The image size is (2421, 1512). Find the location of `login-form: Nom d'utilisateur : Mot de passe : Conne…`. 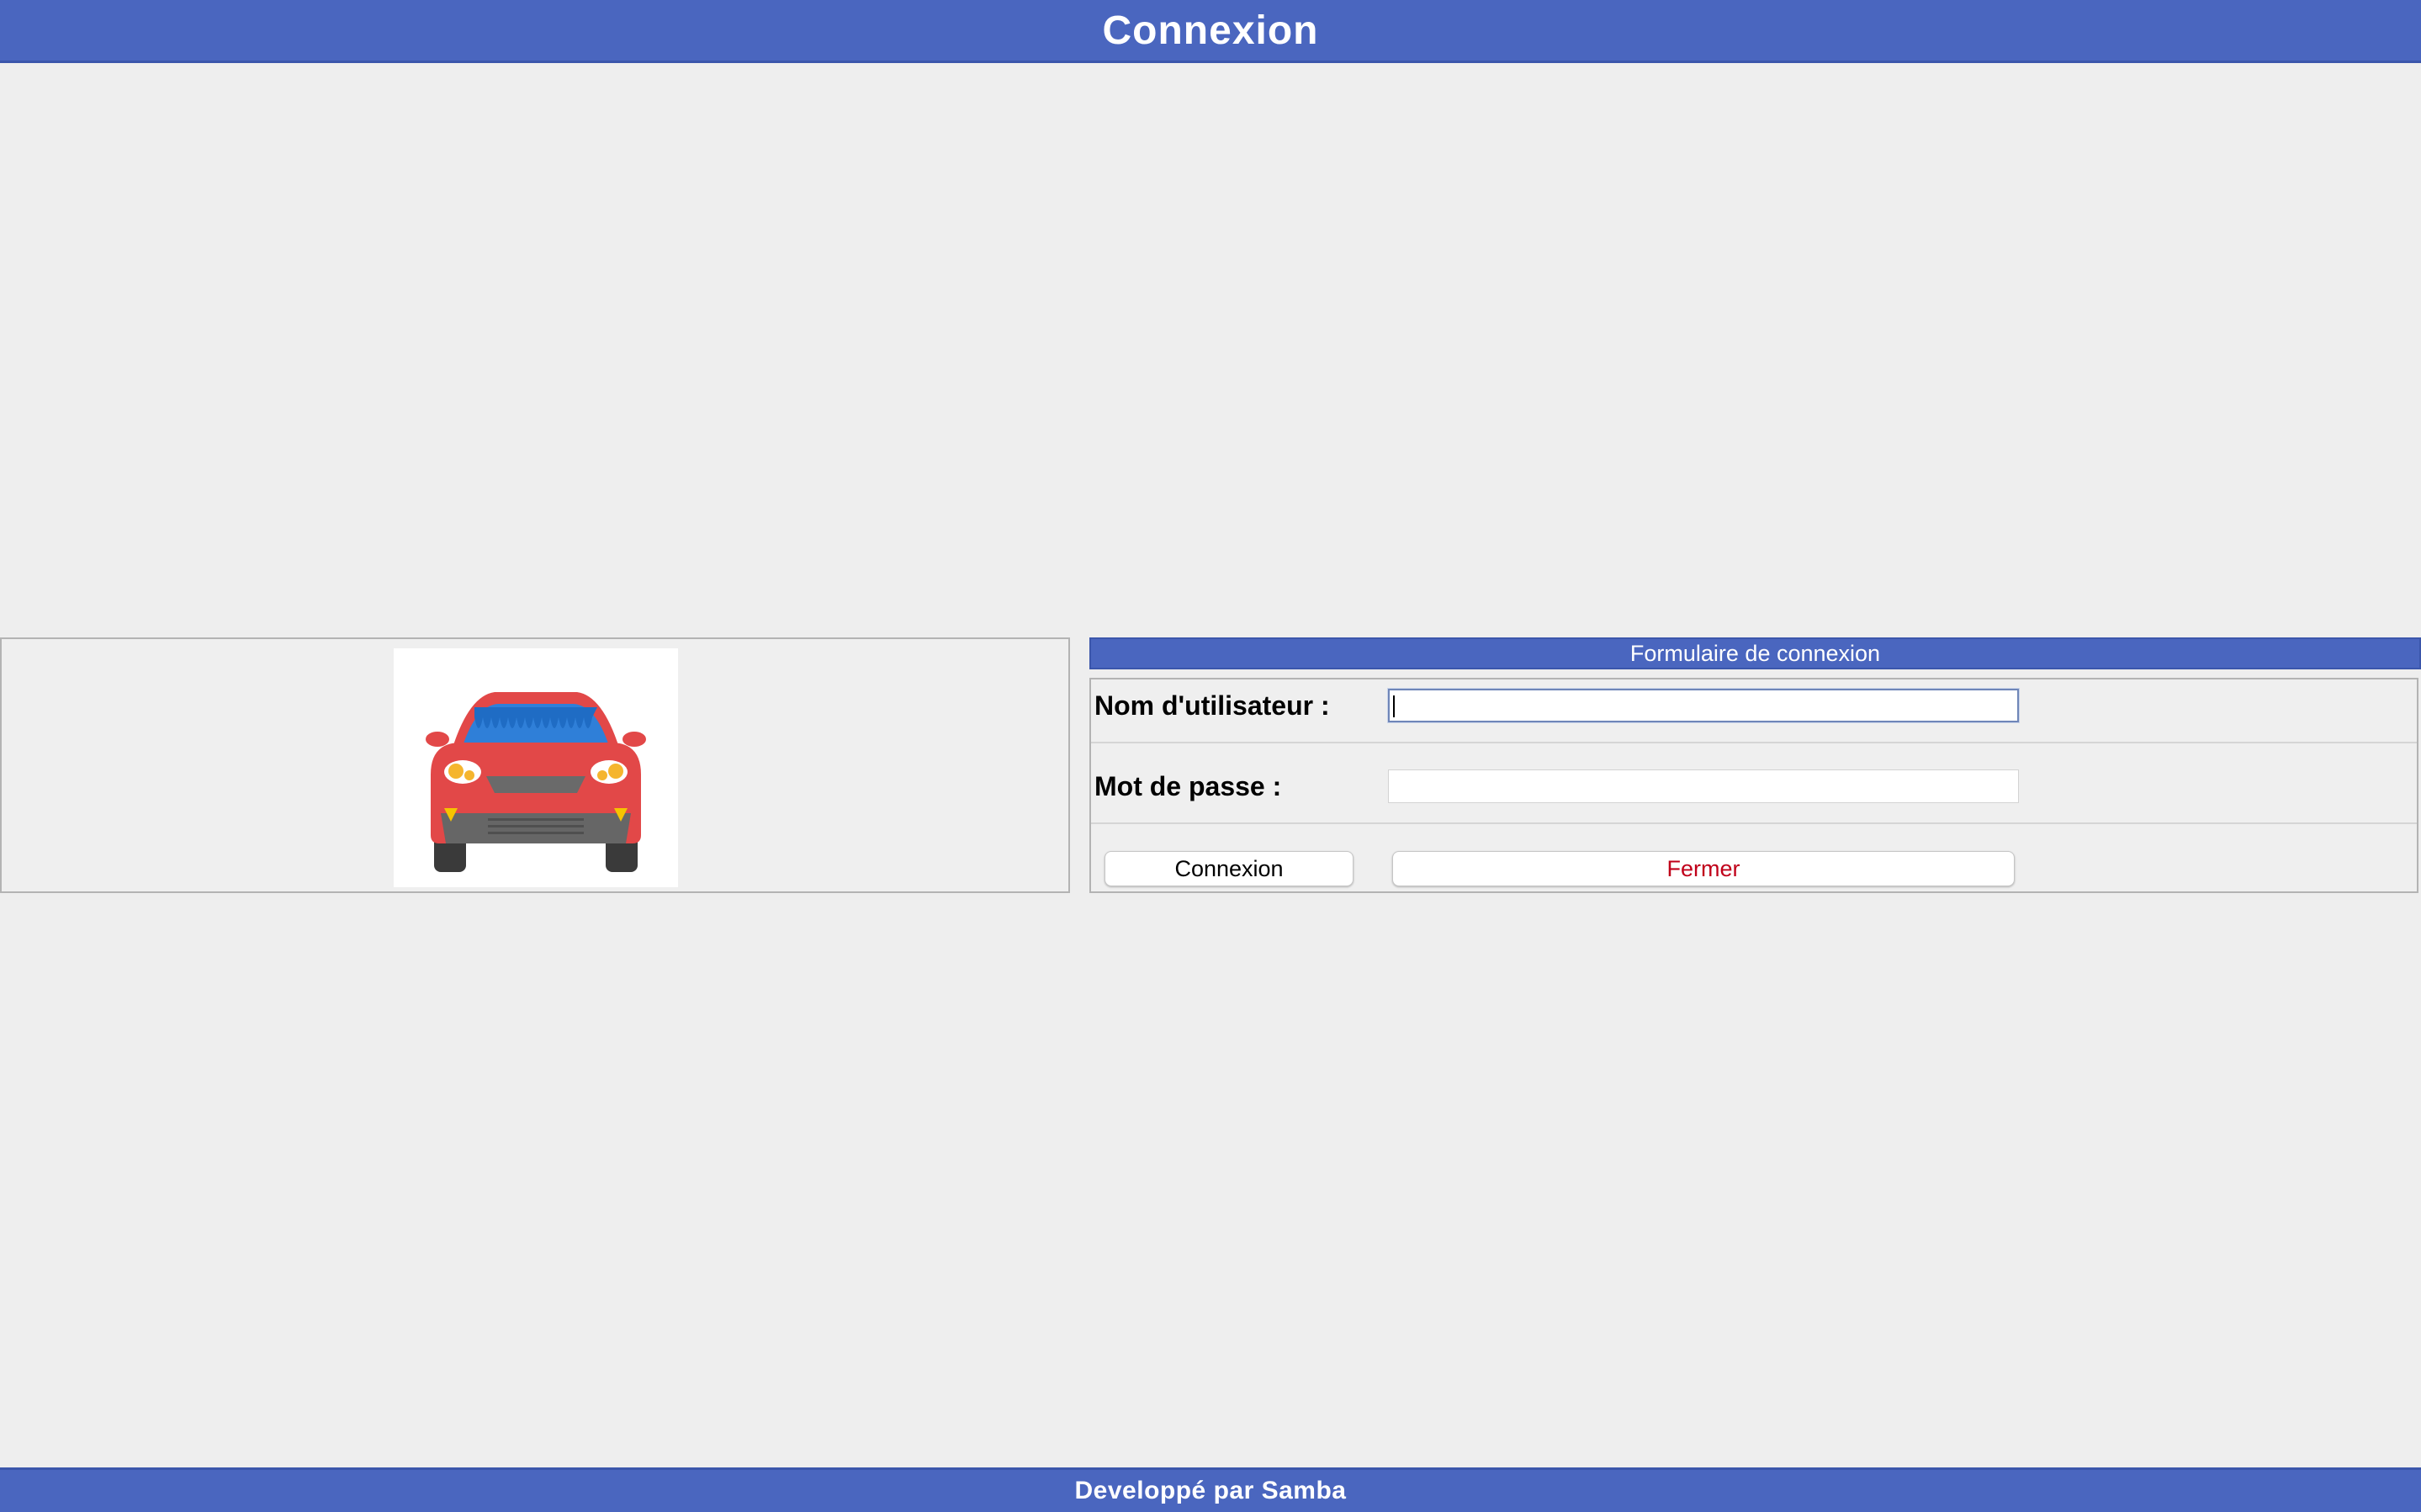

login-form: Nom d'utilisateur : Mot de passe : Conne… is located at coordinates (1754, 785).